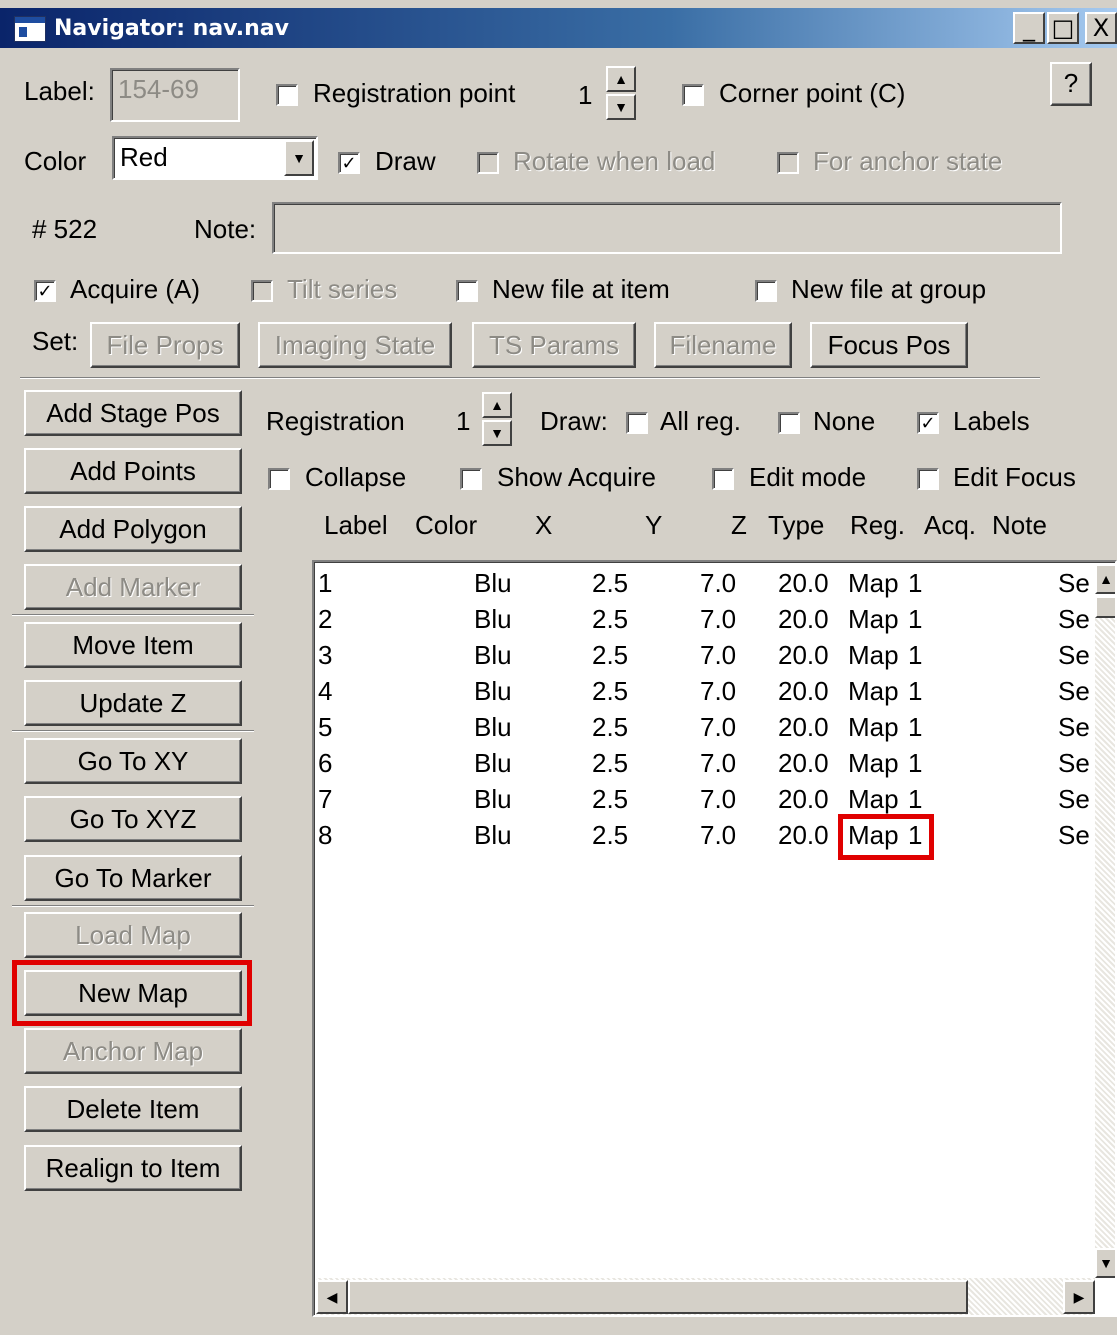 This screenshot has width=1117, height=1335. What do you see at coordinates (133, 935) in the screenshot?
I see `load-map-button: Load Map` at bounding box center [133, 935].